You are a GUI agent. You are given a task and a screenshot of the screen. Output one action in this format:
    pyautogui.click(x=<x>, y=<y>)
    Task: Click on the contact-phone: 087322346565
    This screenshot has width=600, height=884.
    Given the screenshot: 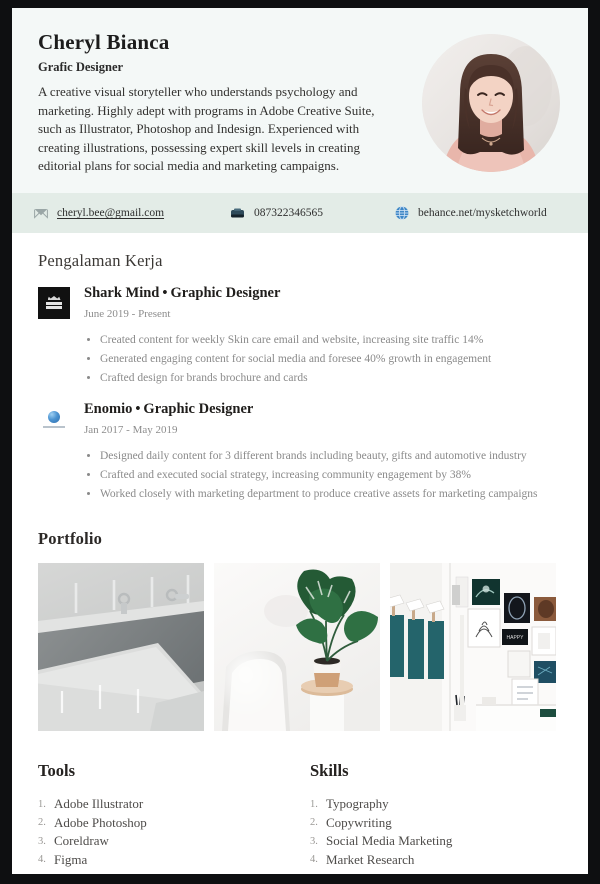 What is the action you would take?
    pyautogui.click(x=312, y=213)
    